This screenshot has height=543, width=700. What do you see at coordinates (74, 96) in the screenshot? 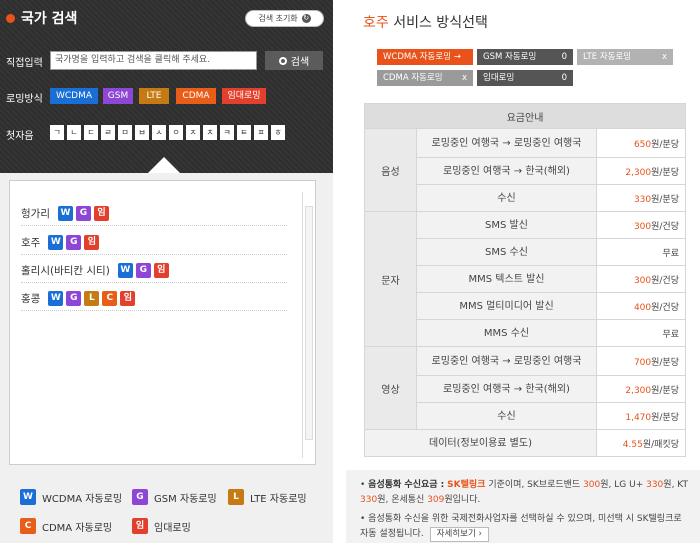
I see `filter-wcdma: WCDMA` at bounding box center [74, 96].